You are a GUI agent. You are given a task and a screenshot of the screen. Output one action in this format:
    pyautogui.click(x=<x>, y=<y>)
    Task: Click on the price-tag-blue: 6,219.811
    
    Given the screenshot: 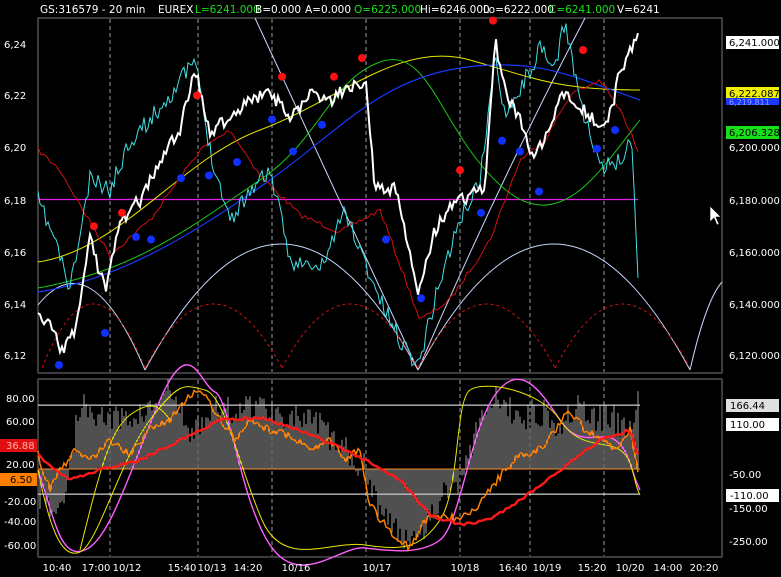 What is the action you would take?
    pyautogui.click(x=752, y=102)
    